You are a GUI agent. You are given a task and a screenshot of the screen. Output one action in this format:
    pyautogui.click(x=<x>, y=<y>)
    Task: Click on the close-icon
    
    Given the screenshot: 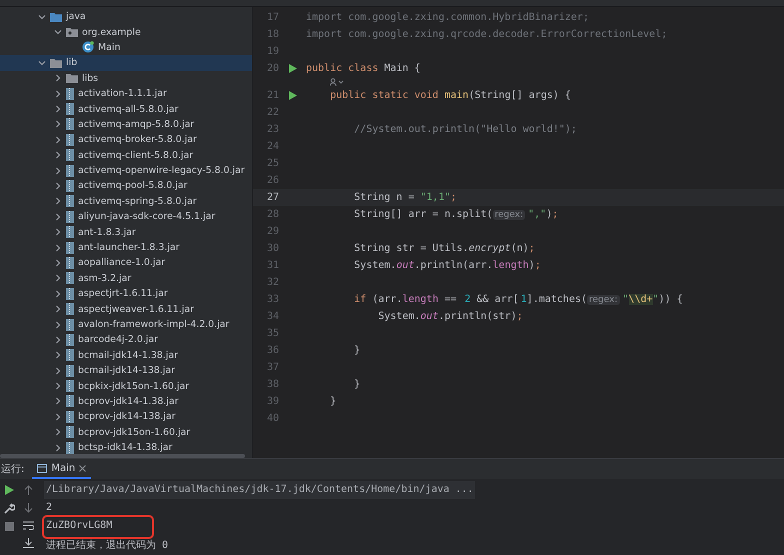 What is the action you would take?
    pyautogui.click(x=82, y=468)
    